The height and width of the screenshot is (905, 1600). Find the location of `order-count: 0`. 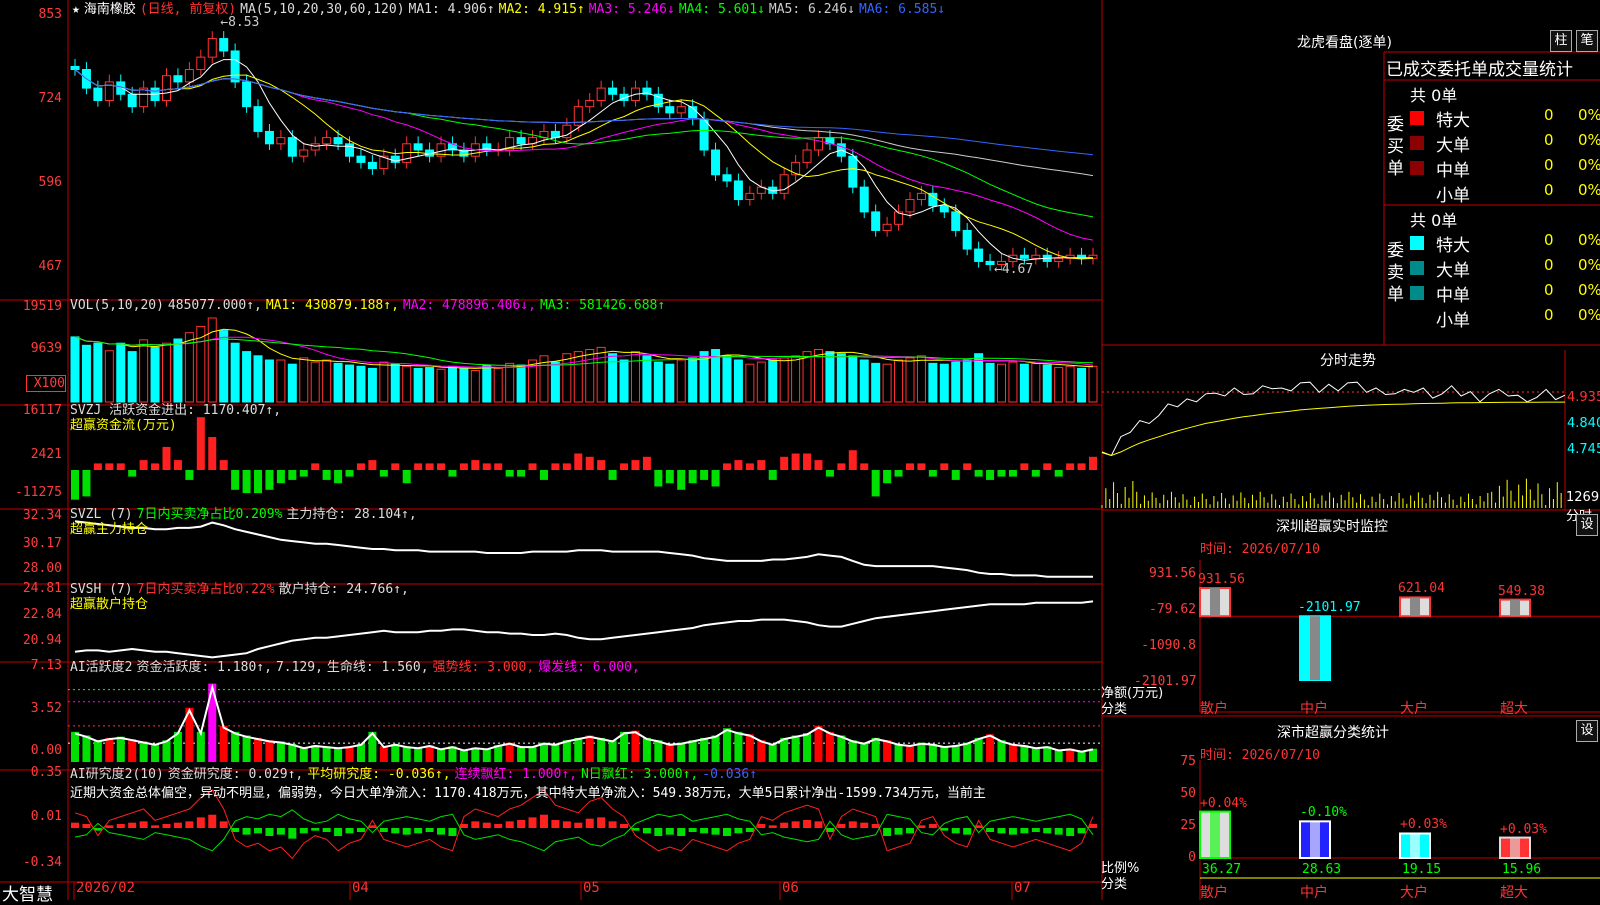

order-count: 0 is located at coordinates (1549, 165).